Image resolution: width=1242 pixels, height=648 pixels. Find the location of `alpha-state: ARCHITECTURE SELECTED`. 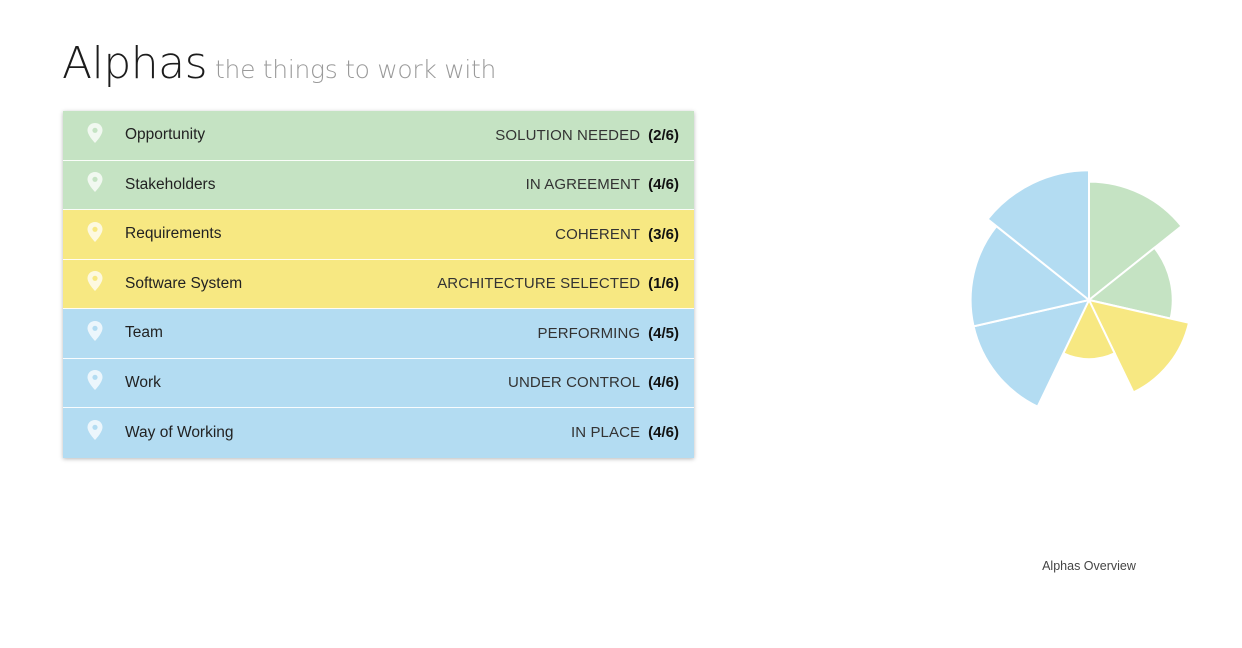

alpha-state: ARCHITECTURE SELECTED is located at coordinates (539, 284).